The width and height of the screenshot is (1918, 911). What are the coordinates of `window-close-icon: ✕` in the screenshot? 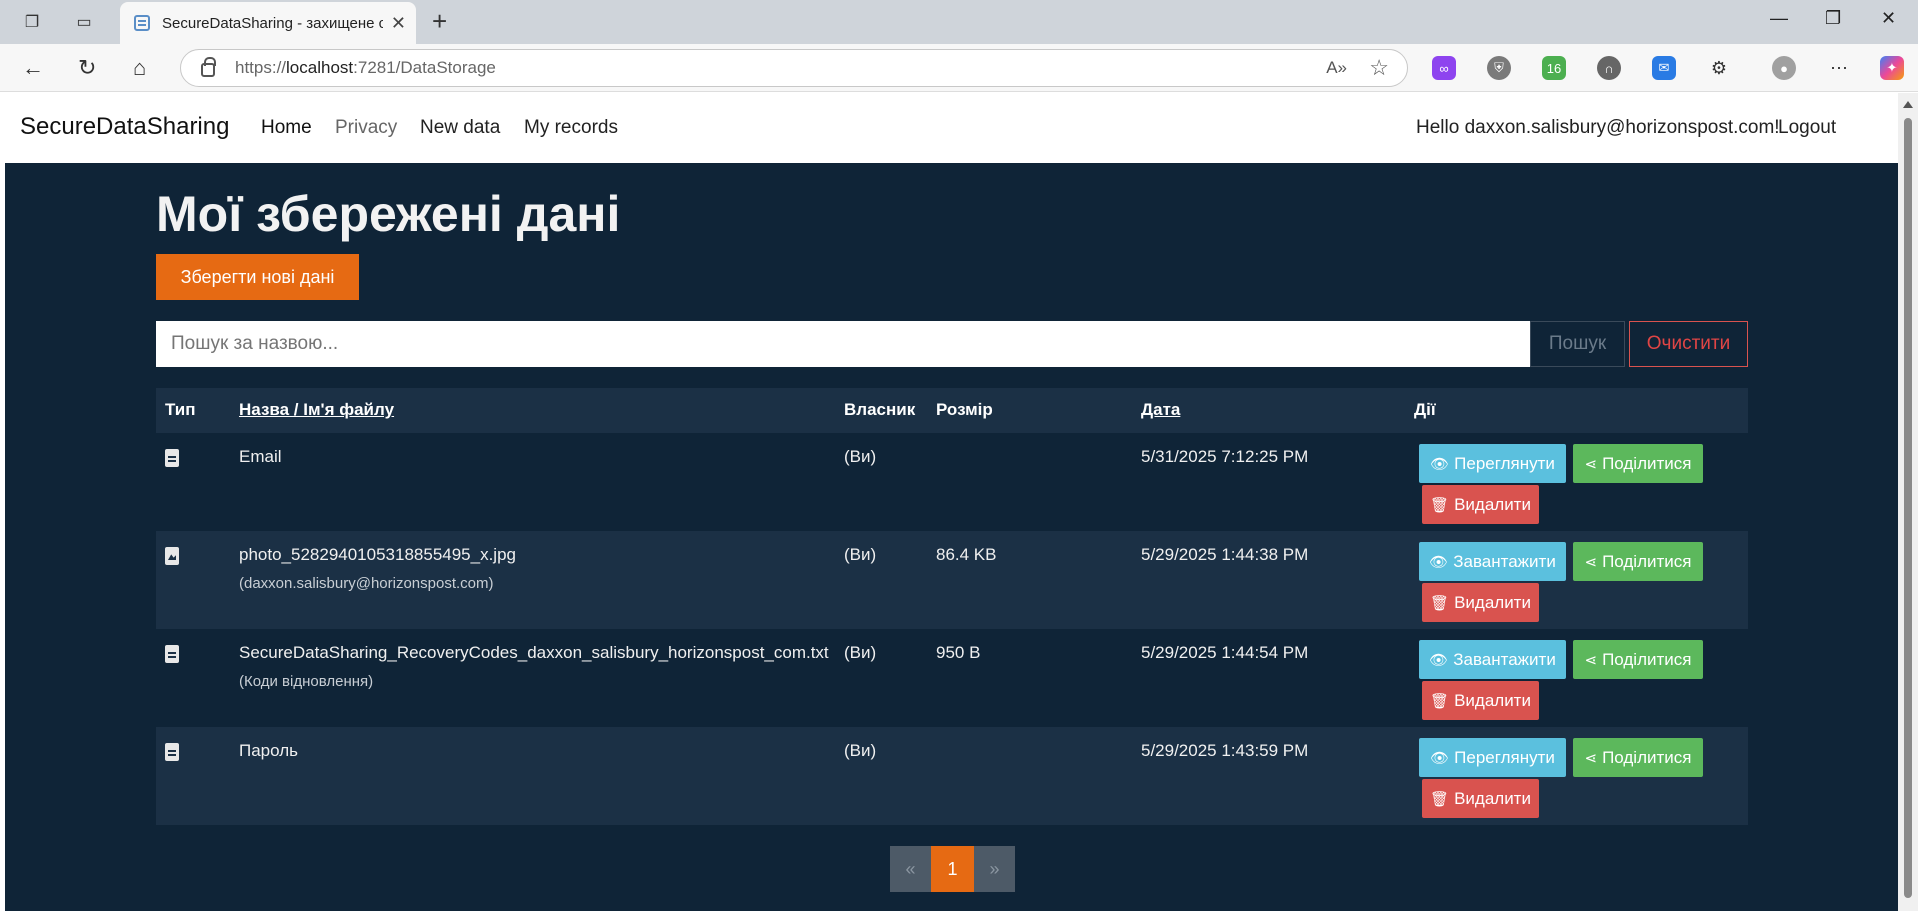 It's located at (1888, 18).